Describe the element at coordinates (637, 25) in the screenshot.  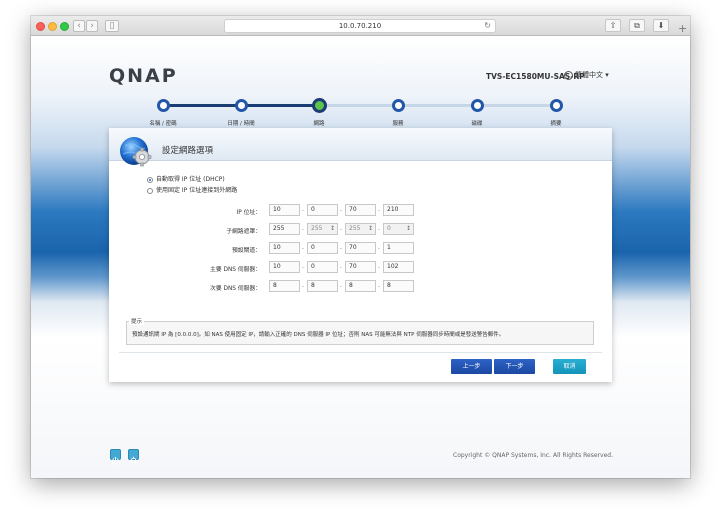
I see `tabs-icon: ⧉` at that location.